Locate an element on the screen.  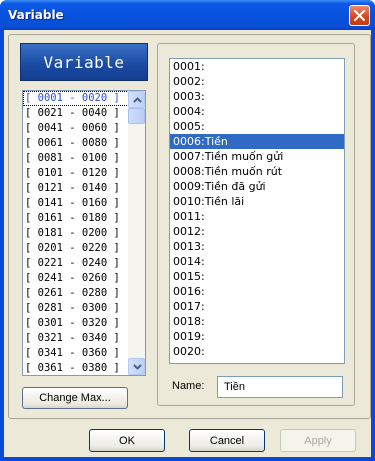
scroll-up-button is located at coordinates (136, 99).